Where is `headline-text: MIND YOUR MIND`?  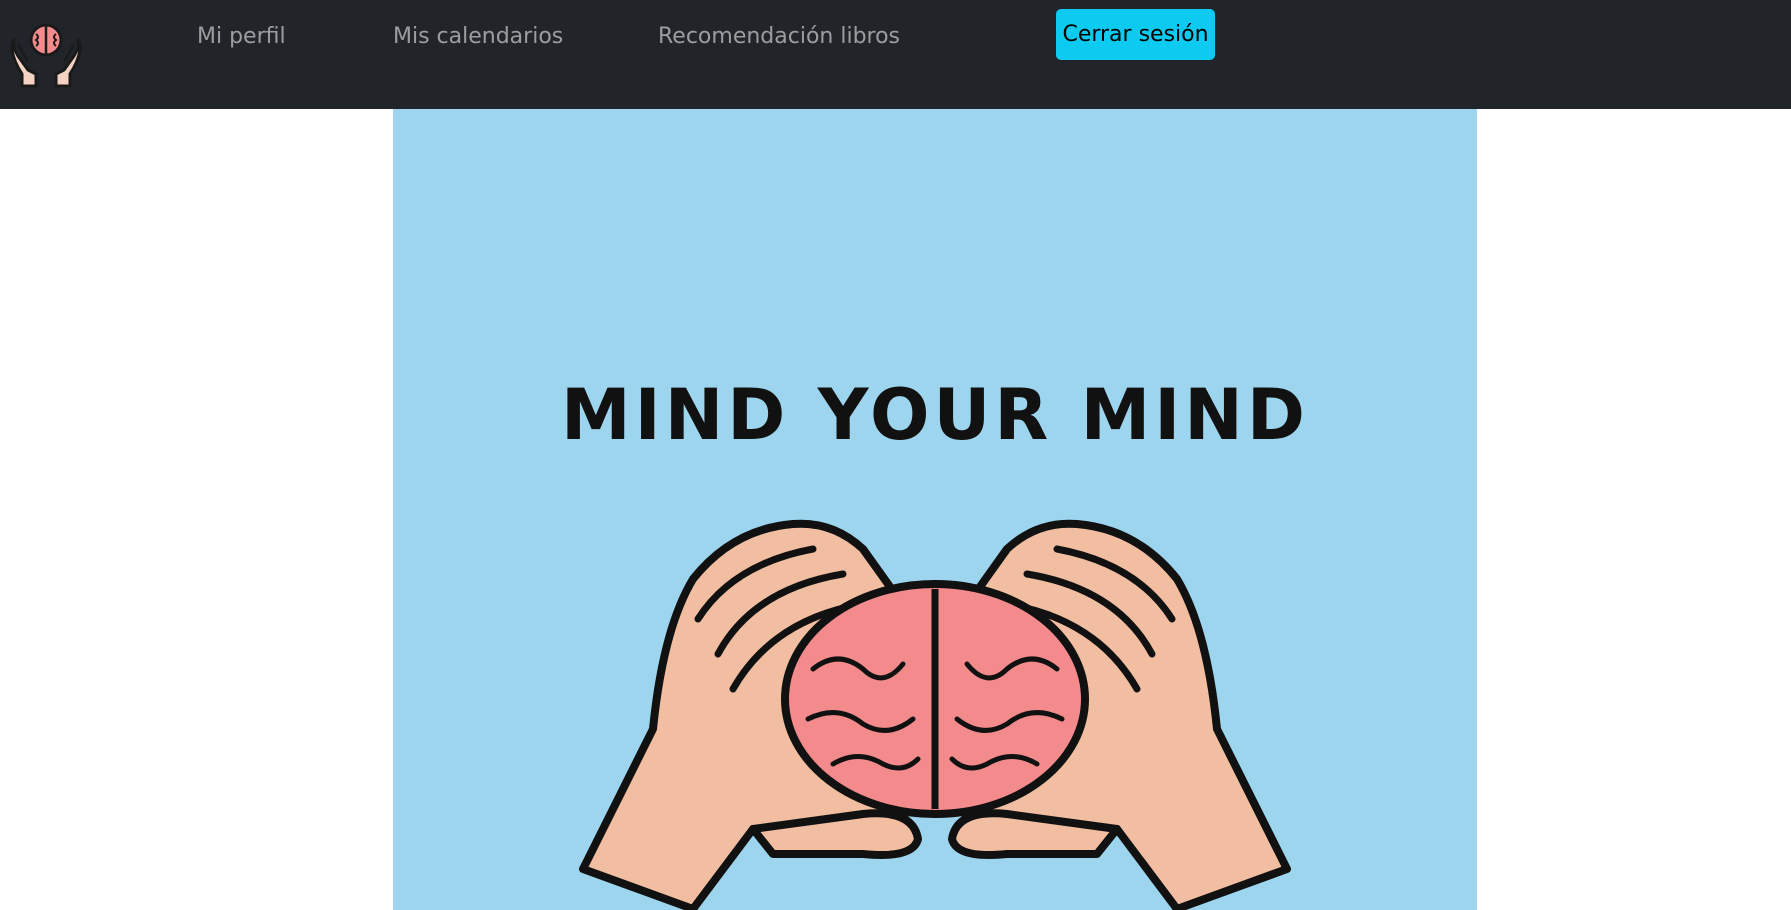
headline-text: MIND YOUR MIND is located at coordinates (935, 415).